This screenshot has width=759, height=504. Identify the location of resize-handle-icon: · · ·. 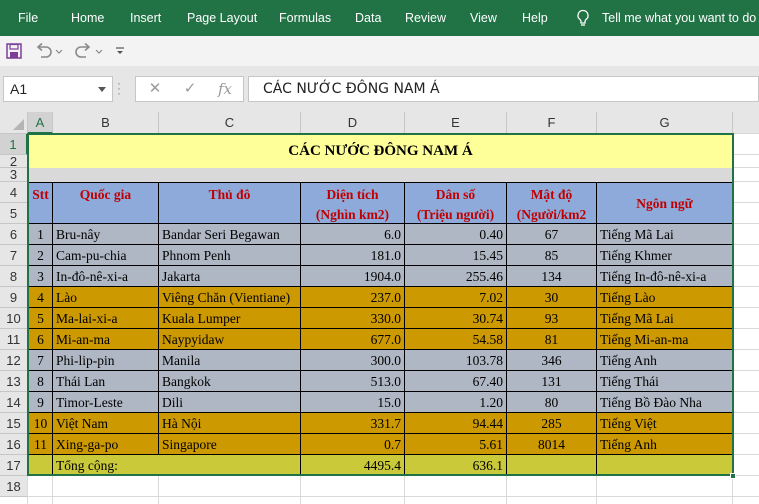
(119, 88).